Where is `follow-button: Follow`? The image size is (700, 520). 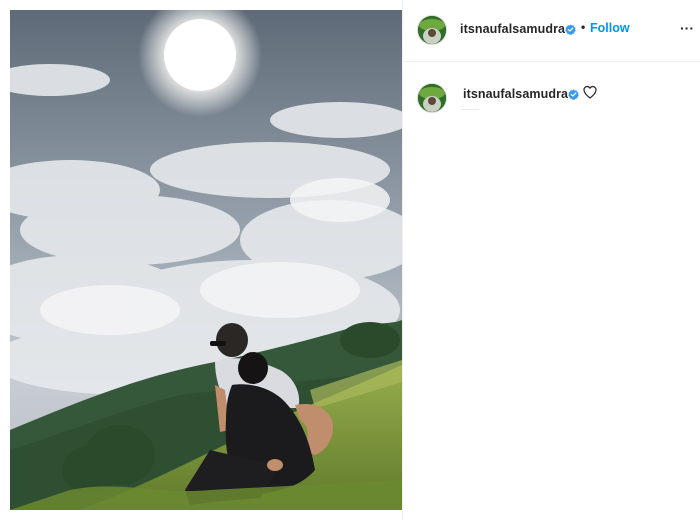
follow-button: Follow is located at coordinates (610, 28).